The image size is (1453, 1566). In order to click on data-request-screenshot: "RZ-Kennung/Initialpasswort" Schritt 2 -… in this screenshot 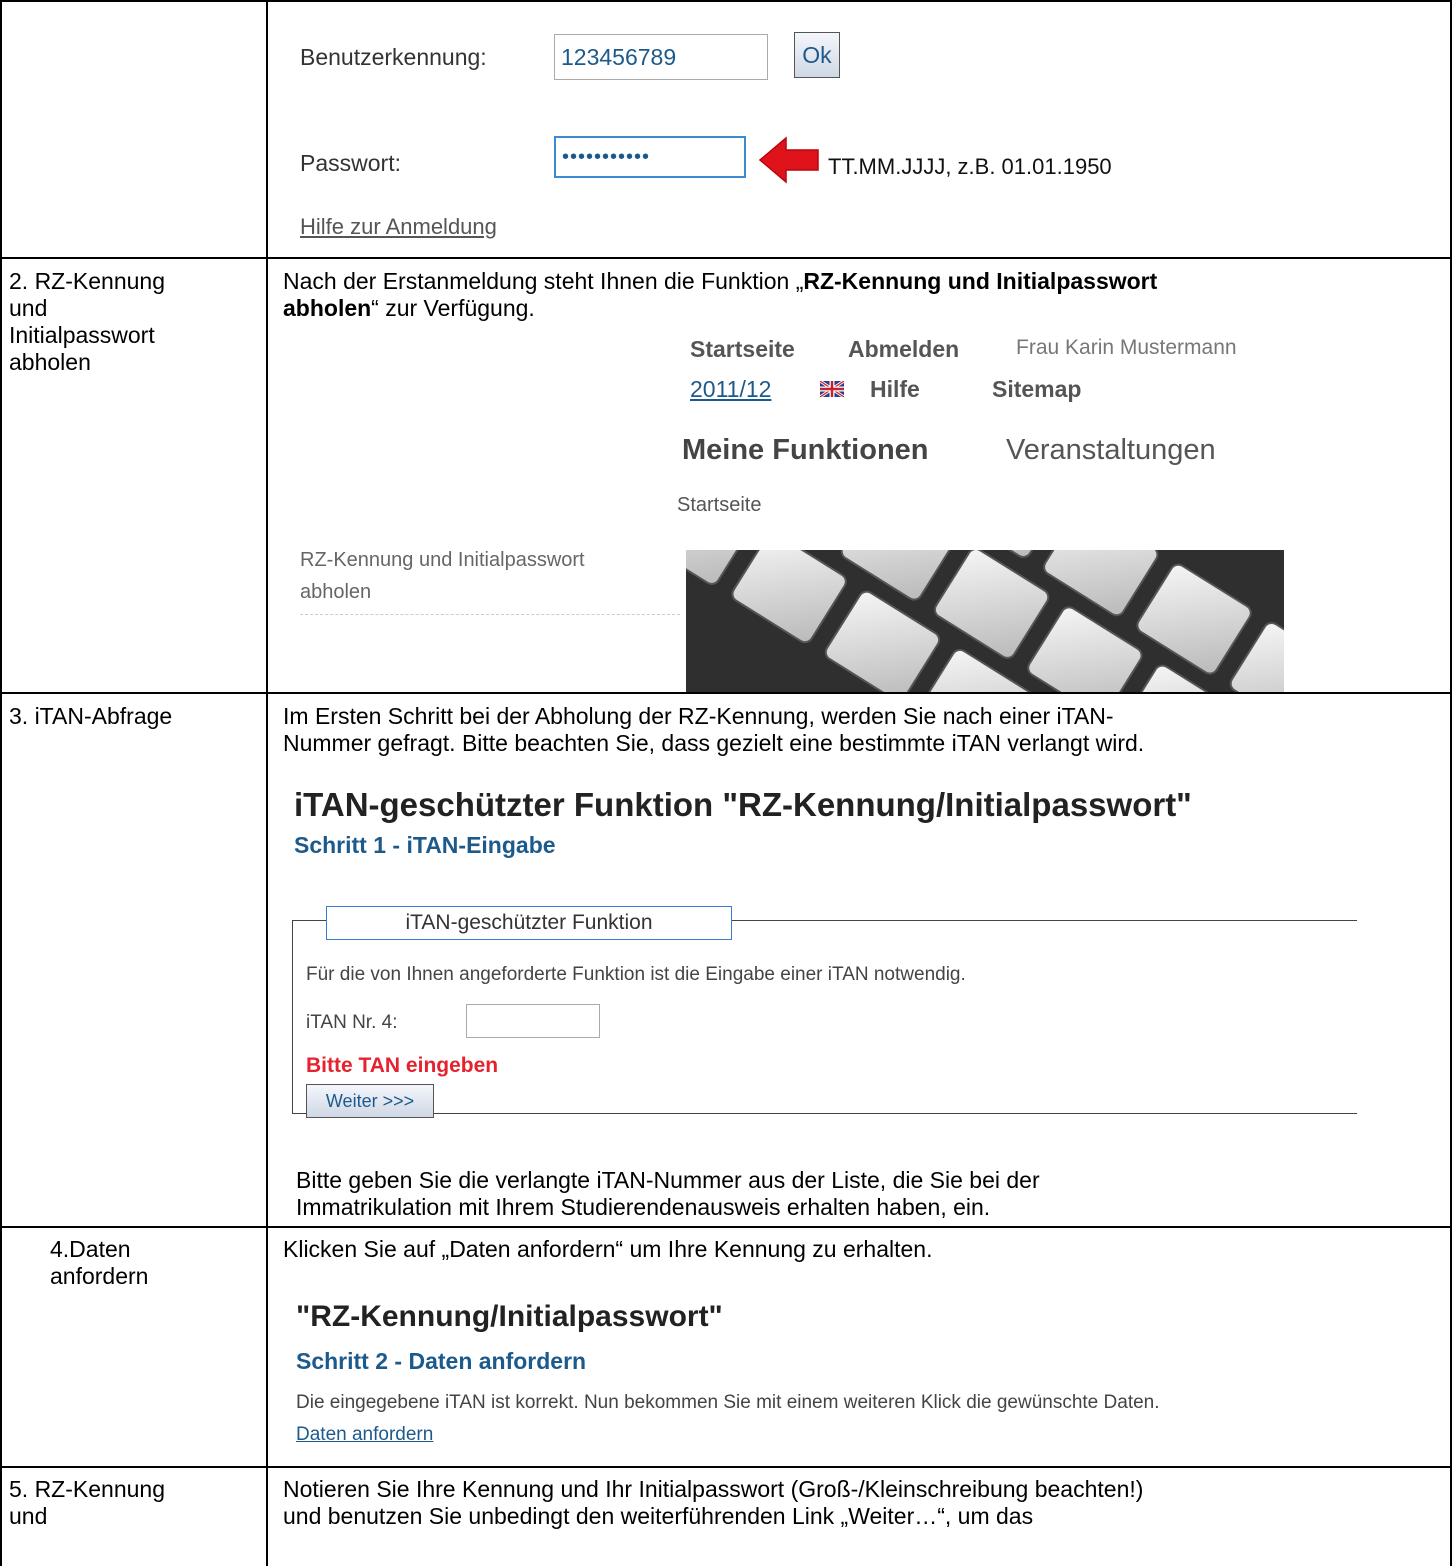, I will do `click(871, 1377)`.